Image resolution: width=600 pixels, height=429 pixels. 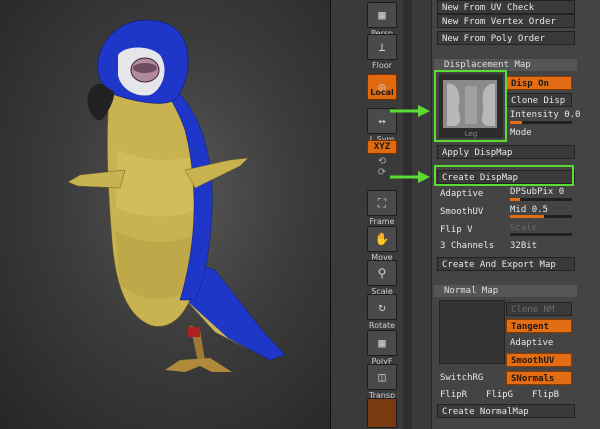 What do you see at coordinates (521, 133) in the screenshot?
I see `mode-label: Mode` at bounding box center [521, 133].